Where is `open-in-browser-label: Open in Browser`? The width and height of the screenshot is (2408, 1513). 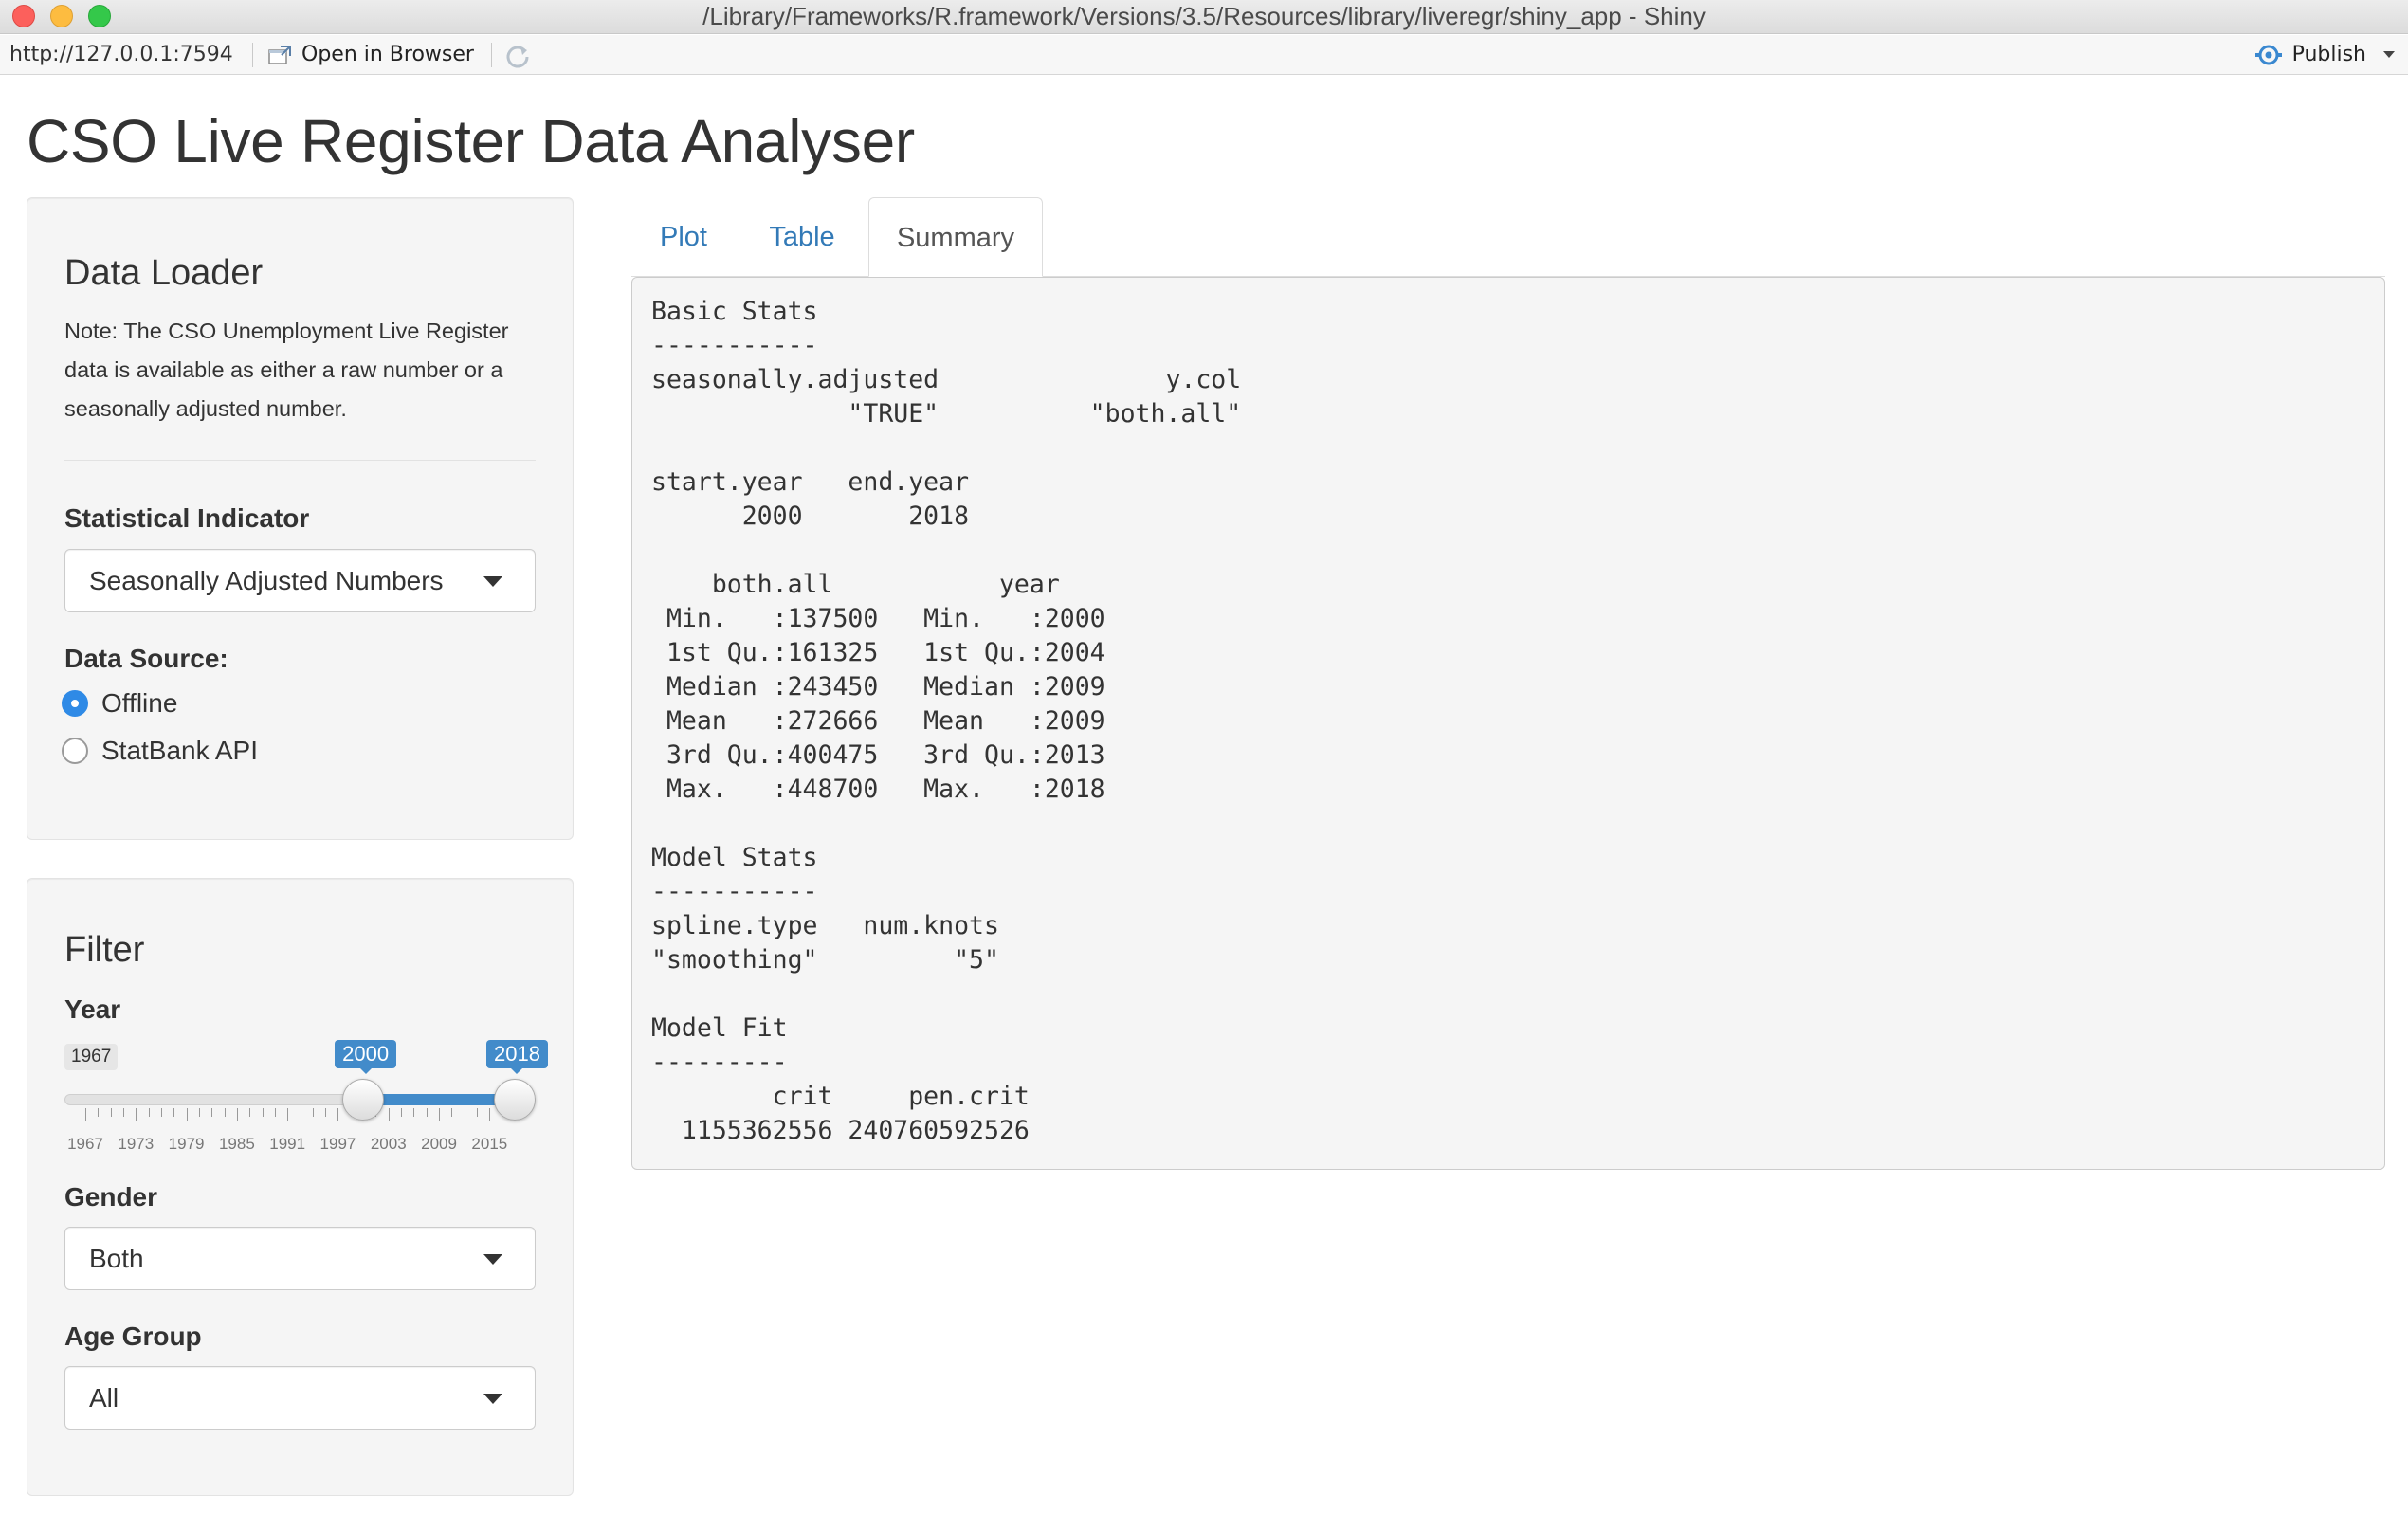
open-in-browser-label: Open in Browser is located at coordinates (387, 54).